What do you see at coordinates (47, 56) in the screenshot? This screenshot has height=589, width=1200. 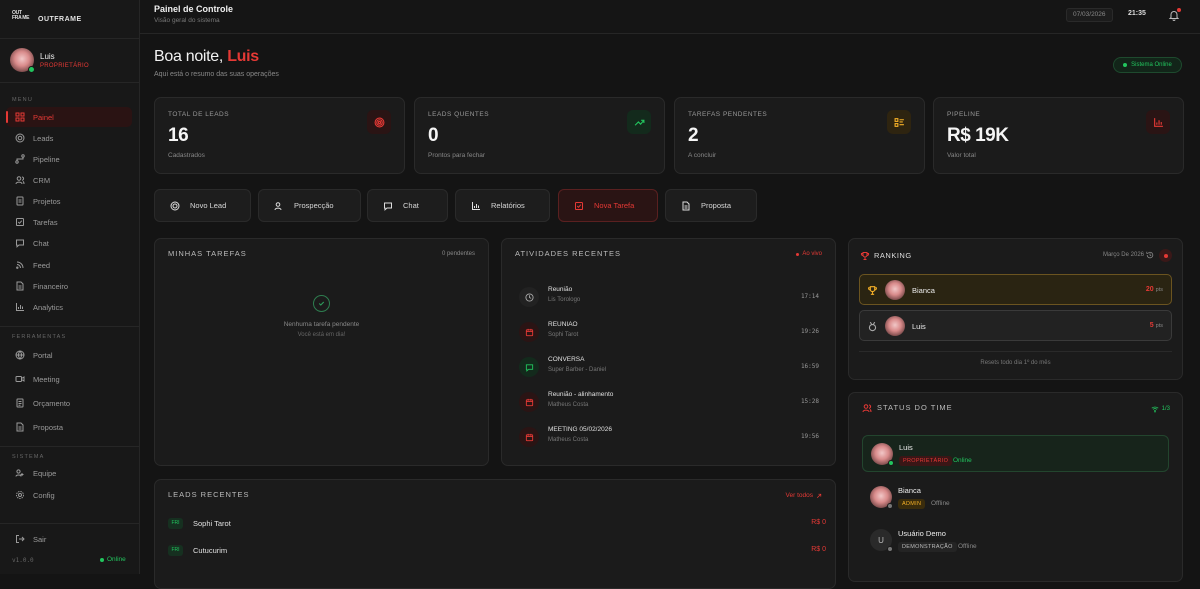 I see `user-name: Luis` at bounding box center [47, 56].